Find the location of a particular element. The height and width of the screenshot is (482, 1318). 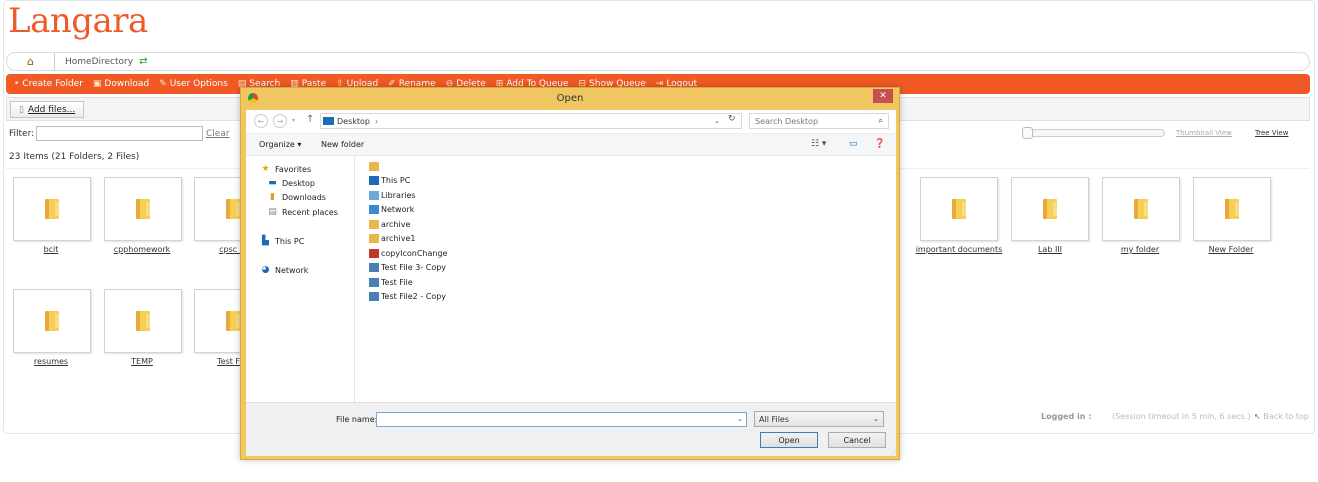

nav-network: ◕ Network is located at coordinates (284, 270).